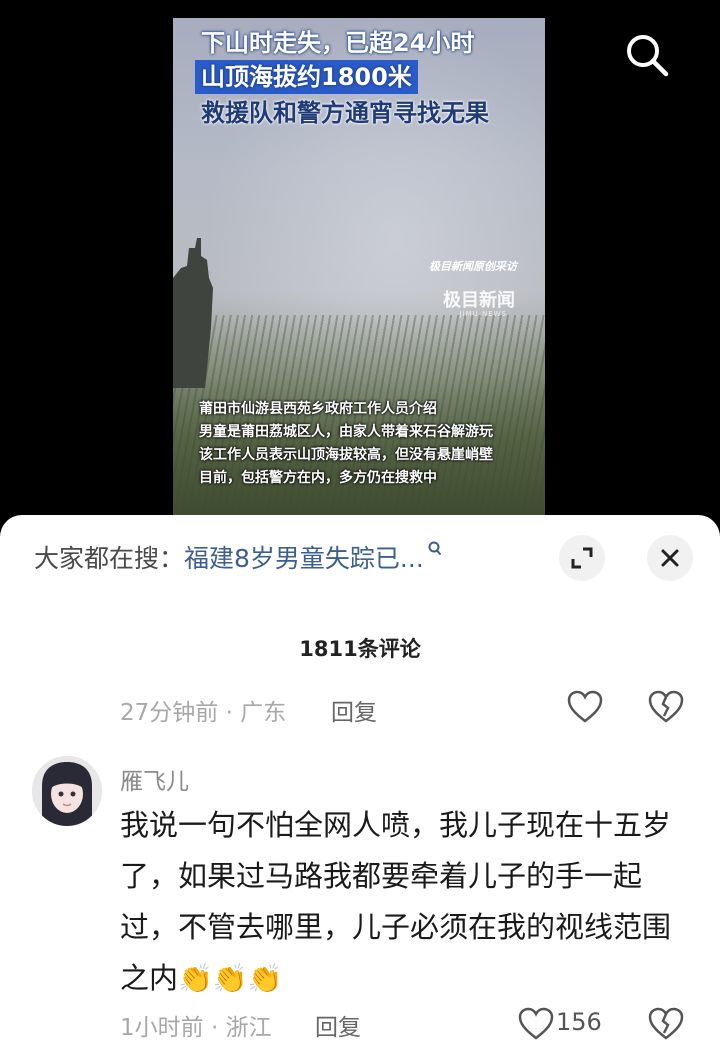 The width and height of the screenshot is (720, 1042). I want to click on headline-line-1: 下山时走失，已超24小时, so click(338, 43).